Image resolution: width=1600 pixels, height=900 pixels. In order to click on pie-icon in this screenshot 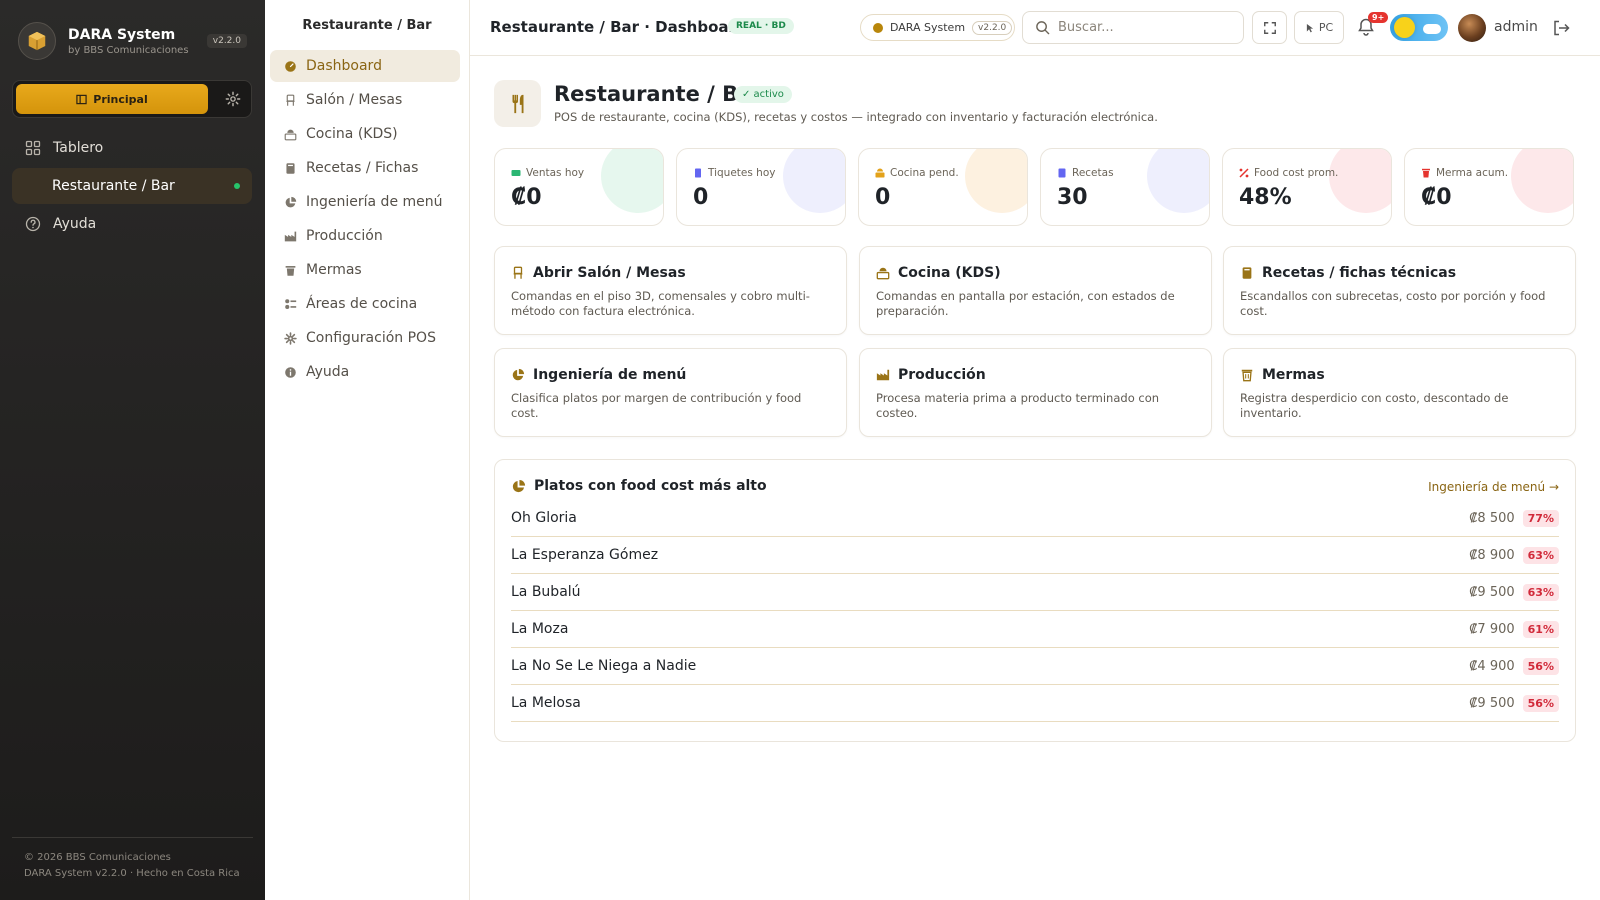, I will do `click(518, 374)`.